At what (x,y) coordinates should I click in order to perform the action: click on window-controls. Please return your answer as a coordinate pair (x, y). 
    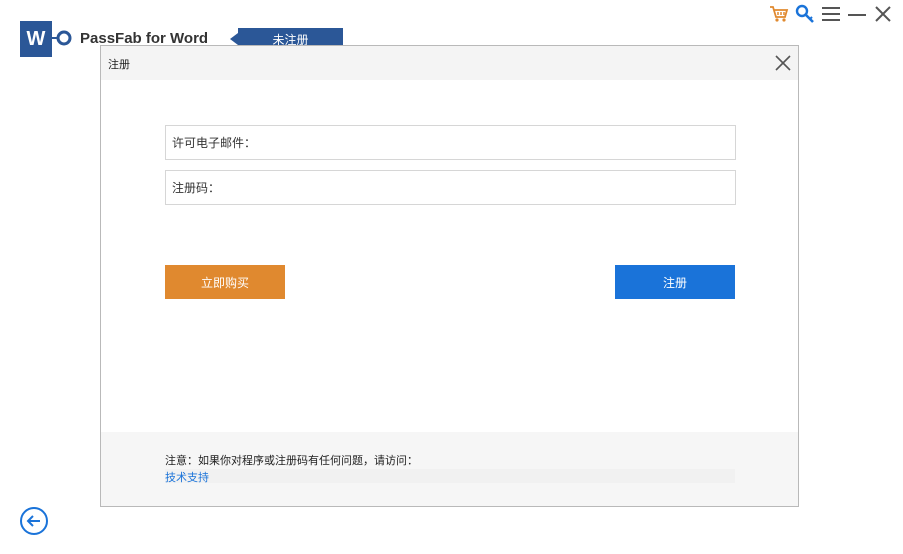
    Looking at the image, I should click on (831, 14).